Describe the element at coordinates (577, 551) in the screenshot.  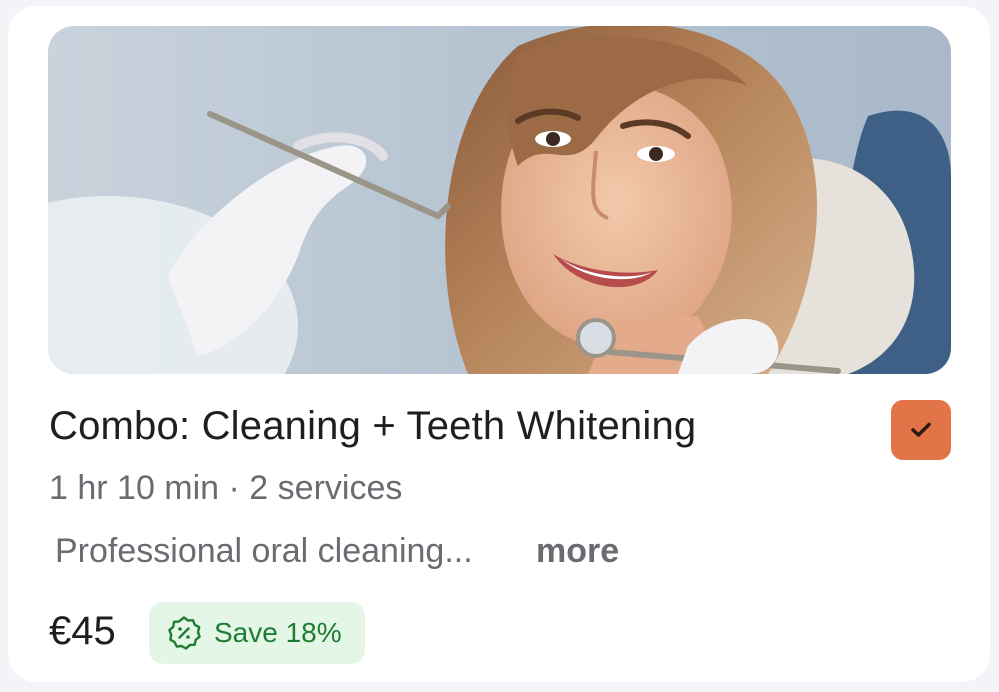
I see `more-link: more` at that location.